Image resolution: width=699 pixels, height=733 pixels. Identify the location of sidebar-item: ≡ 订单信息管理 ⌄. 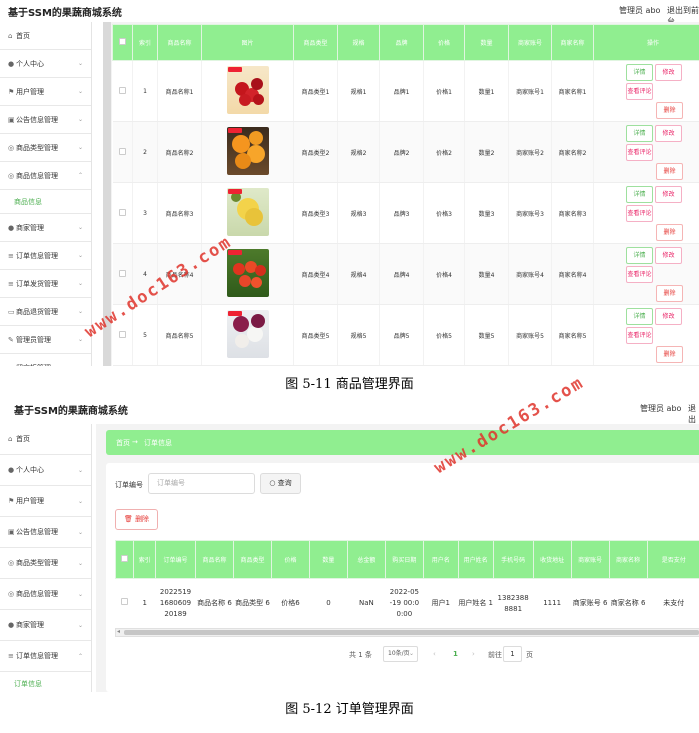
(45, 256).